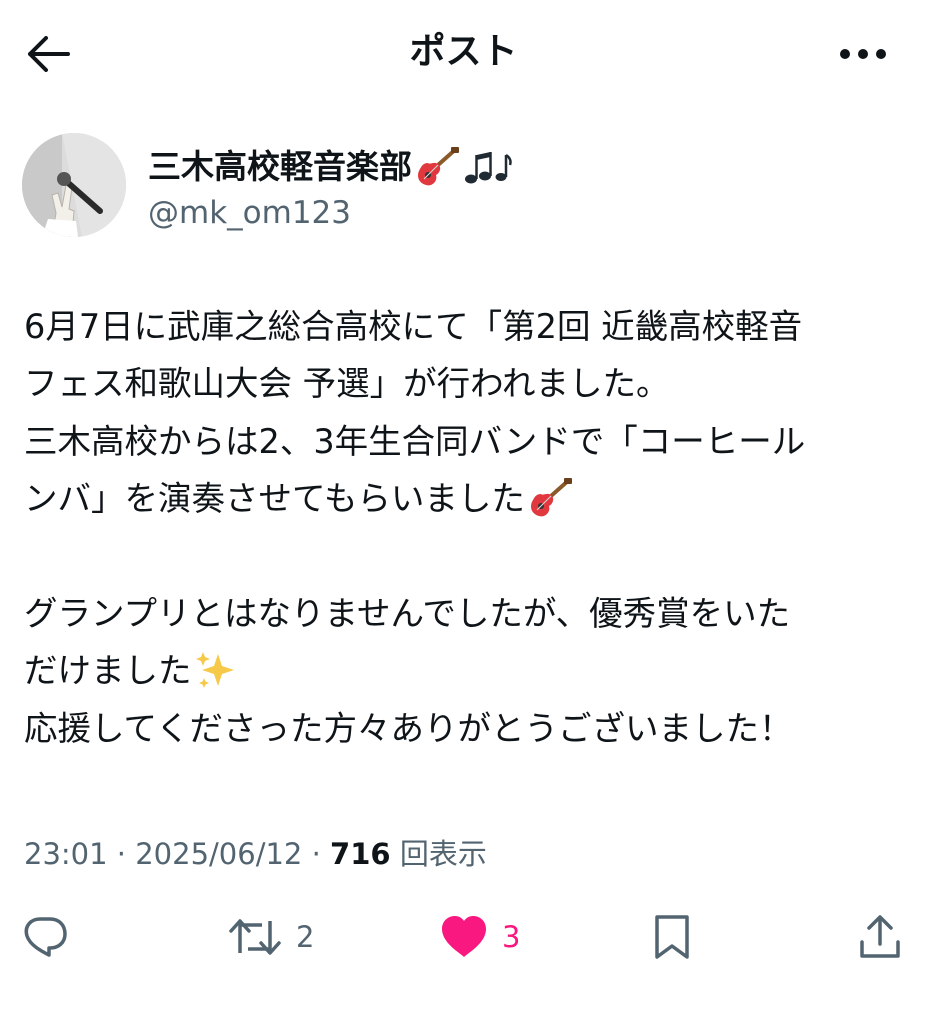 This screenshot has height=1024, width=927. Describe the element at coordinates (407, 613) in the screenshot. I see `tweet-line: グランプリとはなりませんでしたが、優秀賞をいた` at that location.